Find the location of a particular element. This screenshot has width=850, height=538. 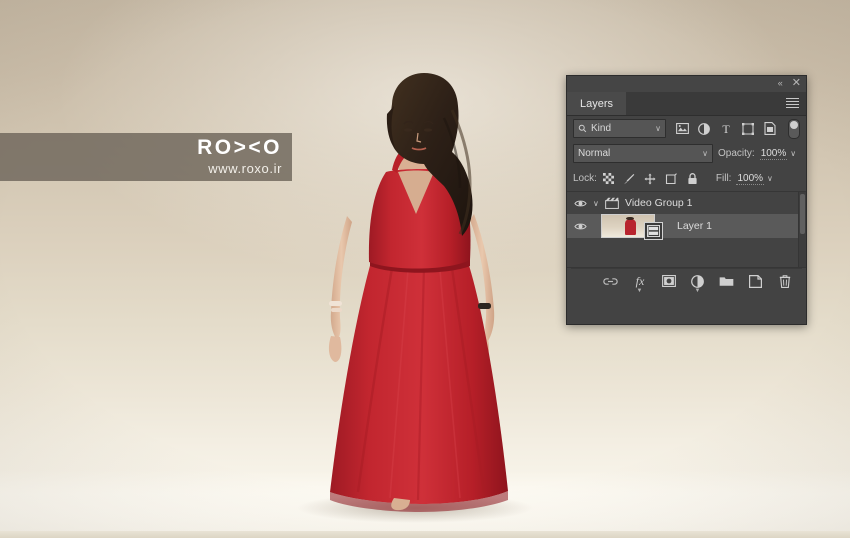

fill-field: 100% ∨ is located at coordinates (754, 178).